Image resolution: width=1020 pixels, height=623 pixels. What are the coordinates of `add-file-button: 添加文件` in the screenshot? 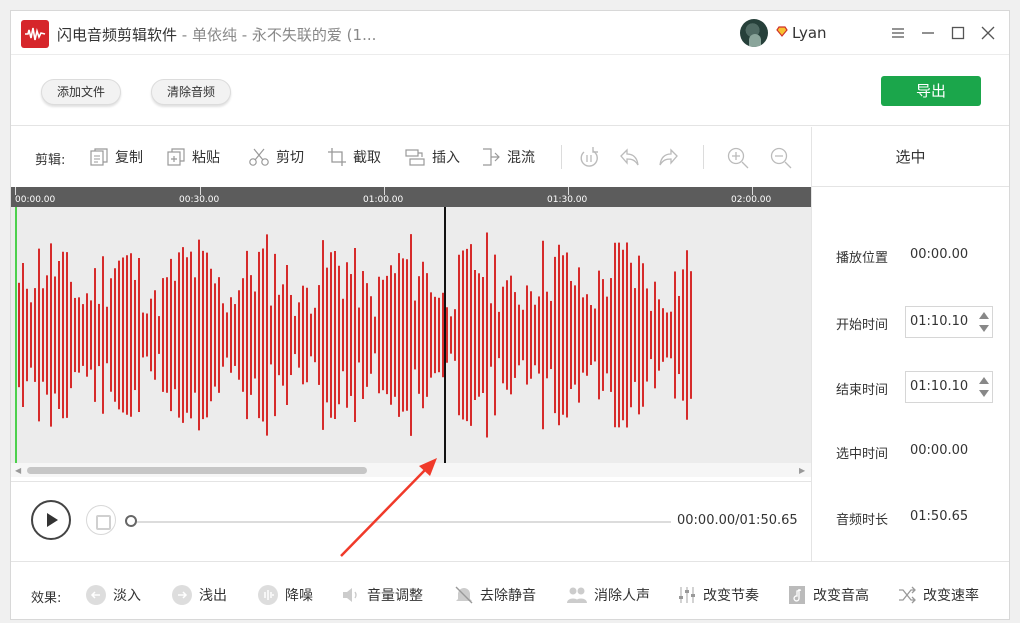 It's located at (81, 92).